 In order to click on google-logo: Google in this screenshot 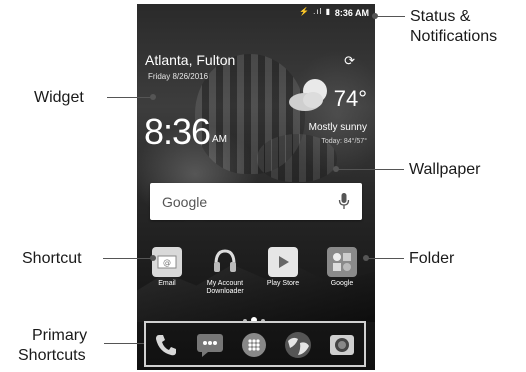, I will do `click(185, 202)`.